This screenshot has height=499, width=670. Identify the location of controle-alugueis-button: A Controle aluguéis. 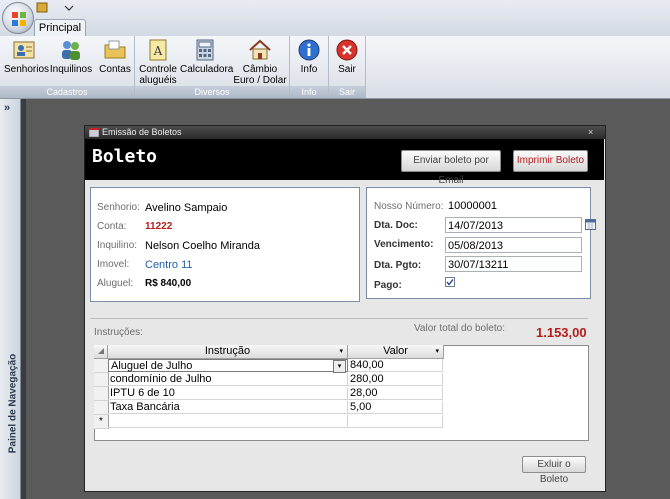
(158, 62).